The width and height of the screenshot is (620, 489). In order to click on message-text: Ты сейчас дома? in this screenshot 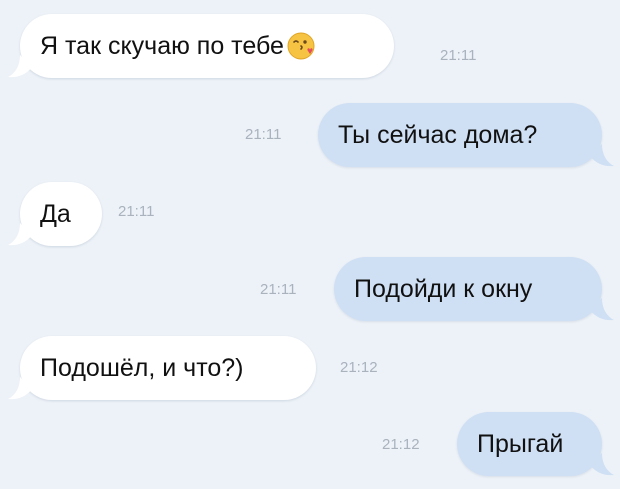, I will do `click(438, 134)`.